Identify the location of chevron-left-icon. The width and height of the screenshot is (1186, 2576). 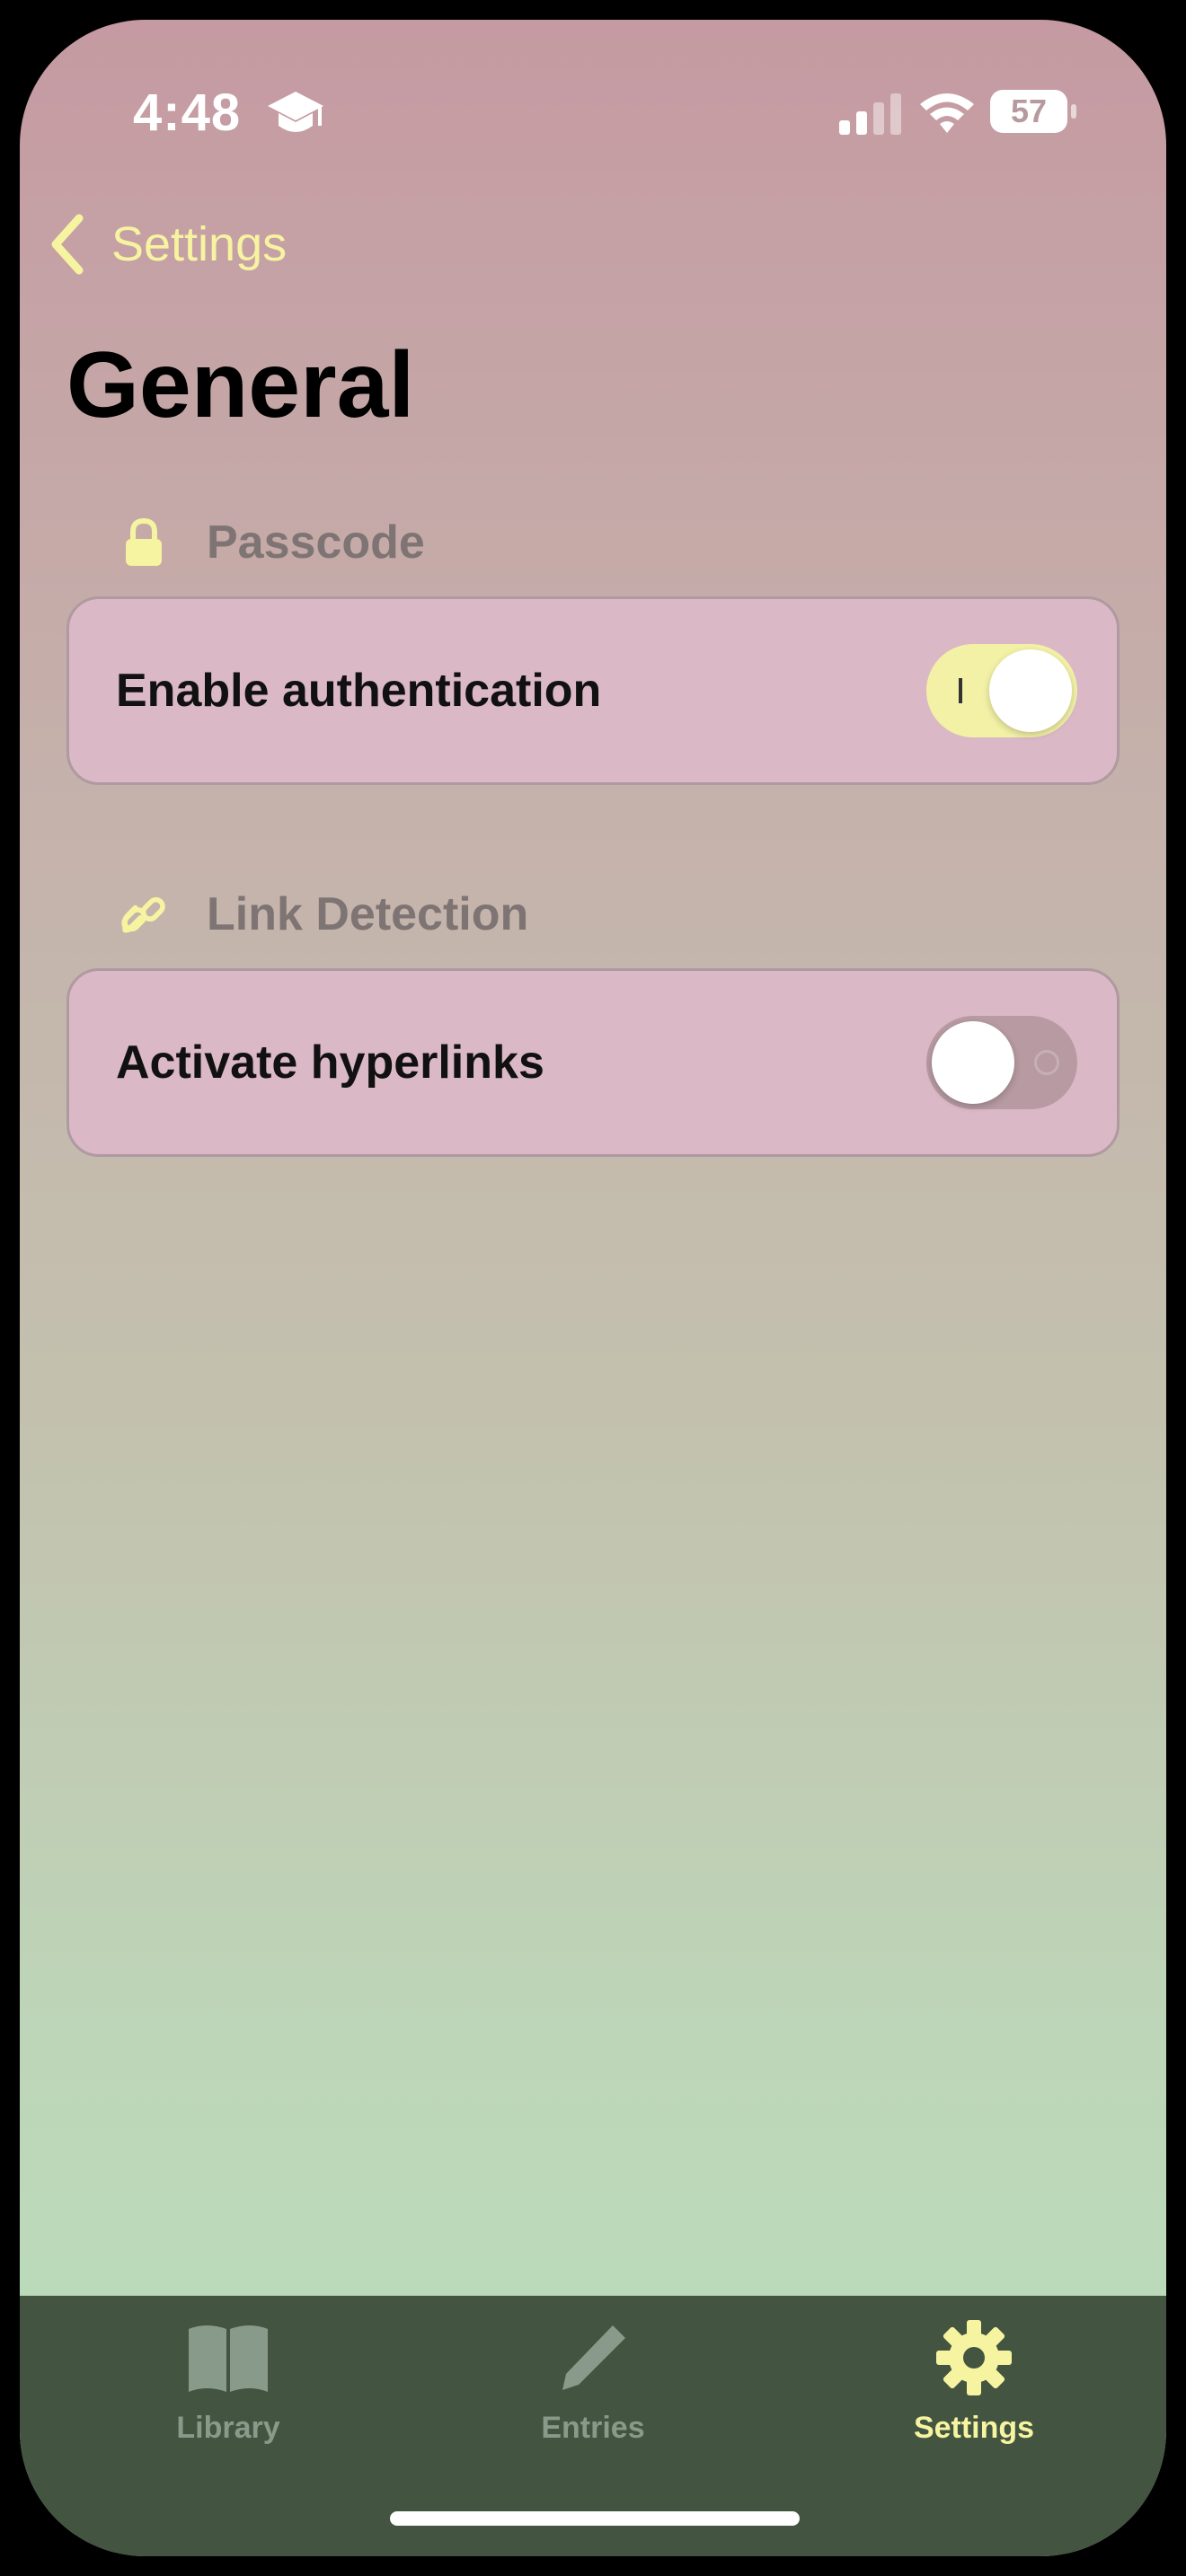
(67, 244).